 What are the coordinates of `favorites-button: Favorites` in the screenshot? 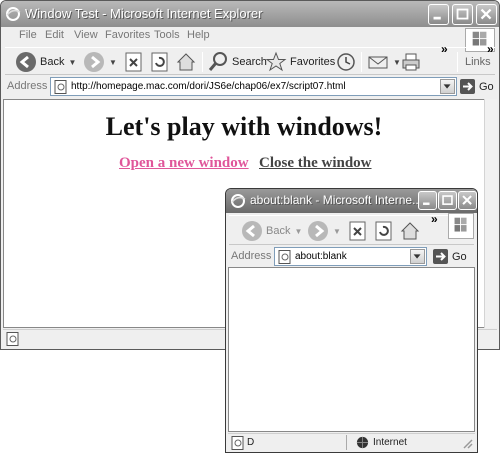 It's located at (300, 62).